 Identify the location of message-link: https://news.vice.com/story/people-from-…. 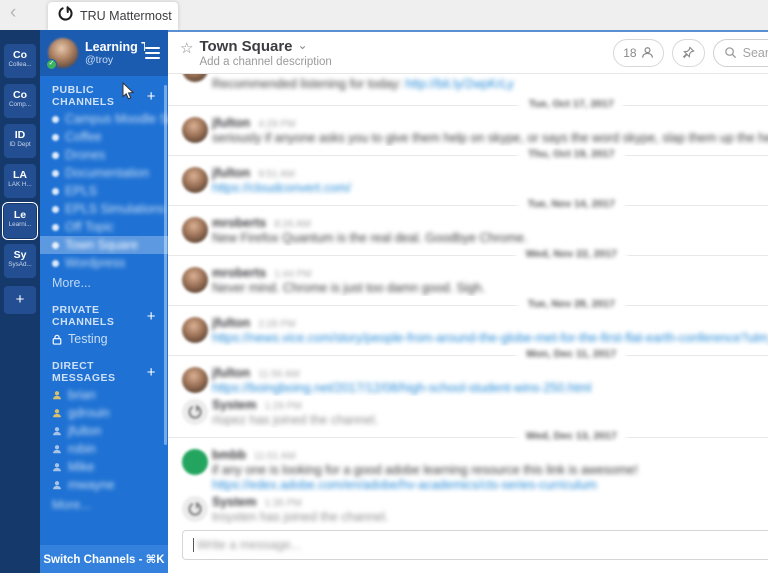
(490, 338).